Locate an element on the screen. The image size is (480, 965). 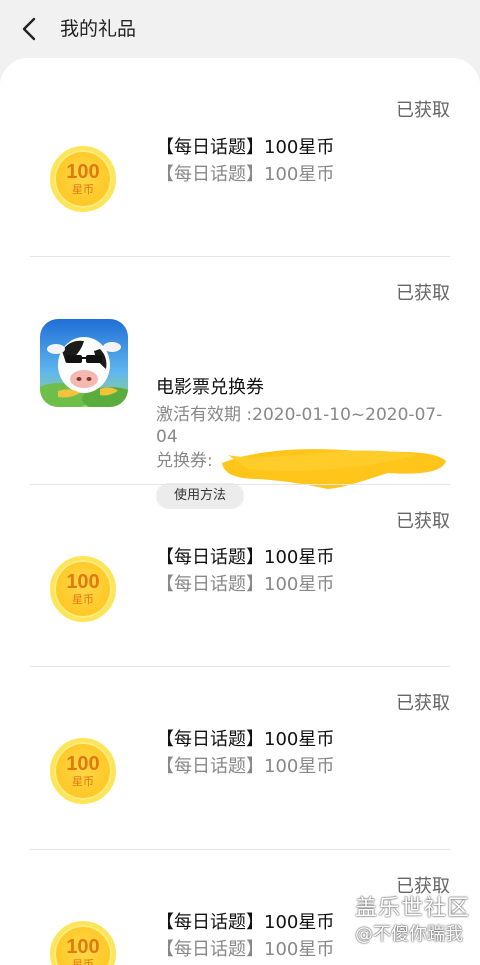
watermark-user: @不傻你踹我 is located at coordinates (408, 934).